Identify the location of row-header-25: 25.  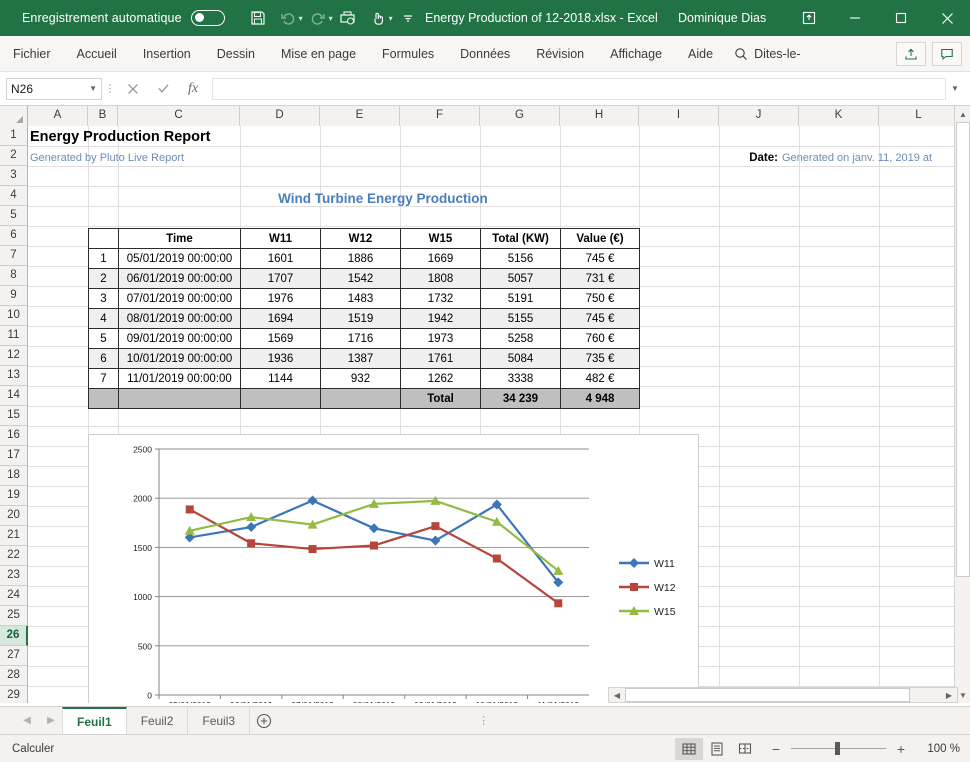
(13, 616).